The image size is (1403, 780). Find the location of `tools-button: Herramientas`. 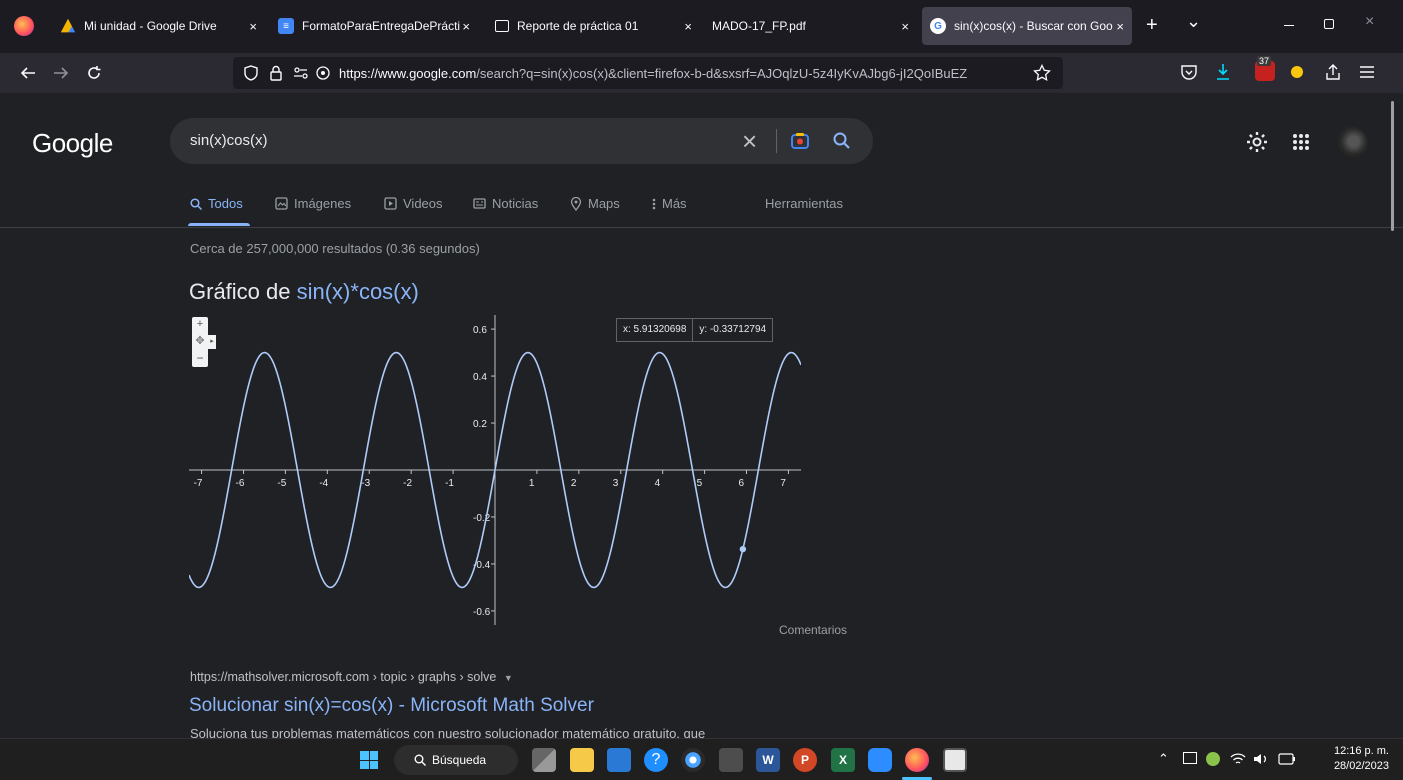

tools-button: Herramientas is located at coordinates (804, 203).